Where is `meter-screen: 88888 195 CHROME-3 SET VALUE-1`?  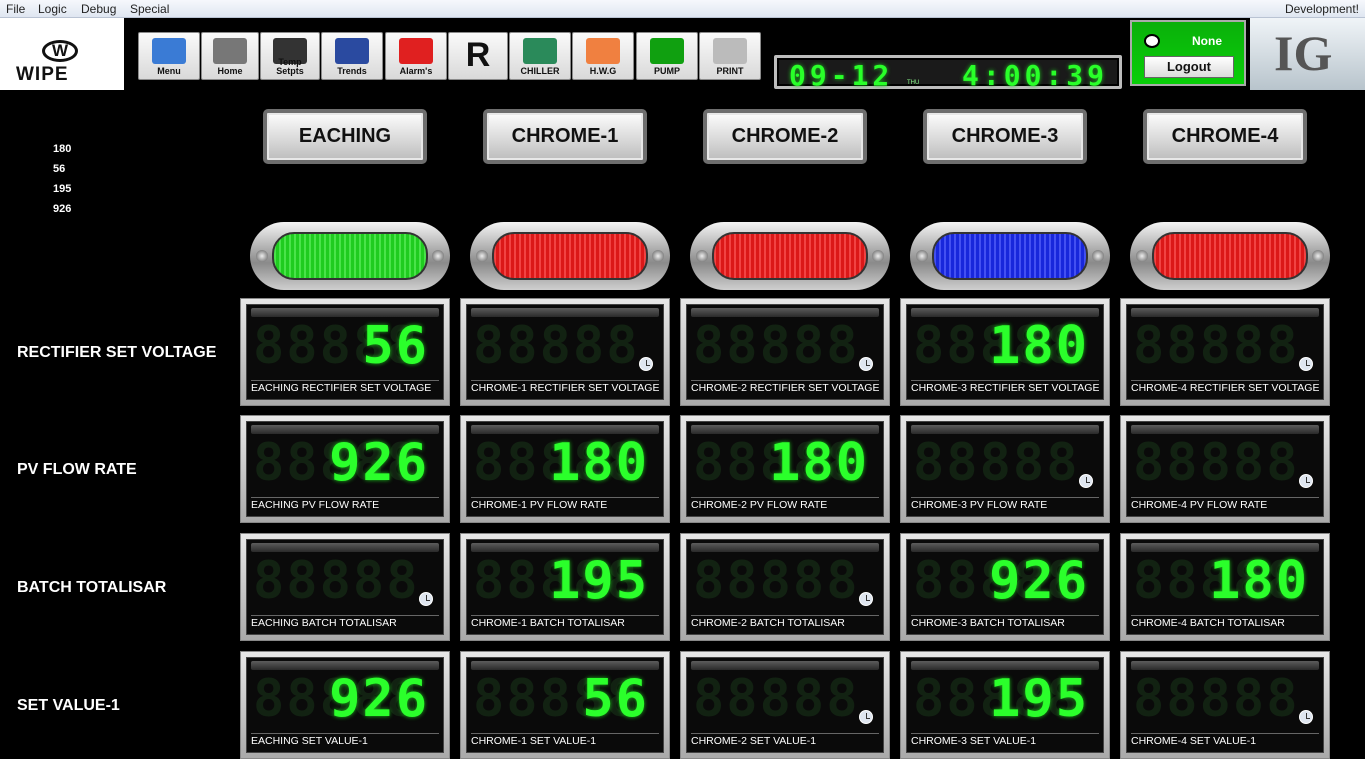
meter-screen: 88888 195 CHROME-3 SET VALUE-1 is located at coordinates (1005, 705).